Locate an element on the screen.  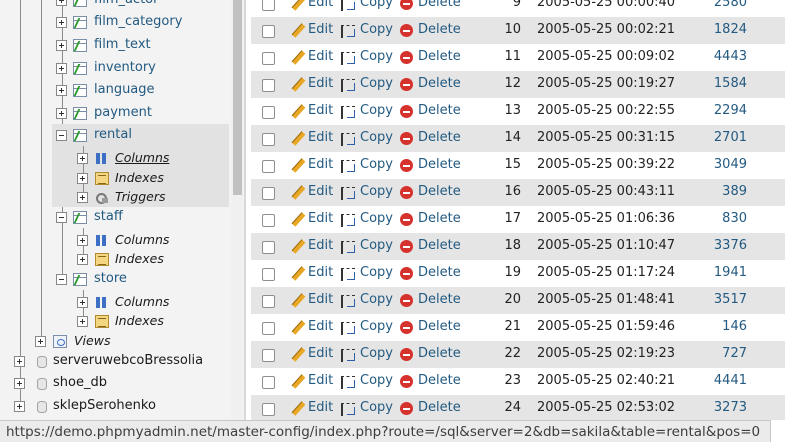
table-row: Edit Copy Delete 21 2005-05-25 01:59:46 146 is located at coordinates (518, 327).